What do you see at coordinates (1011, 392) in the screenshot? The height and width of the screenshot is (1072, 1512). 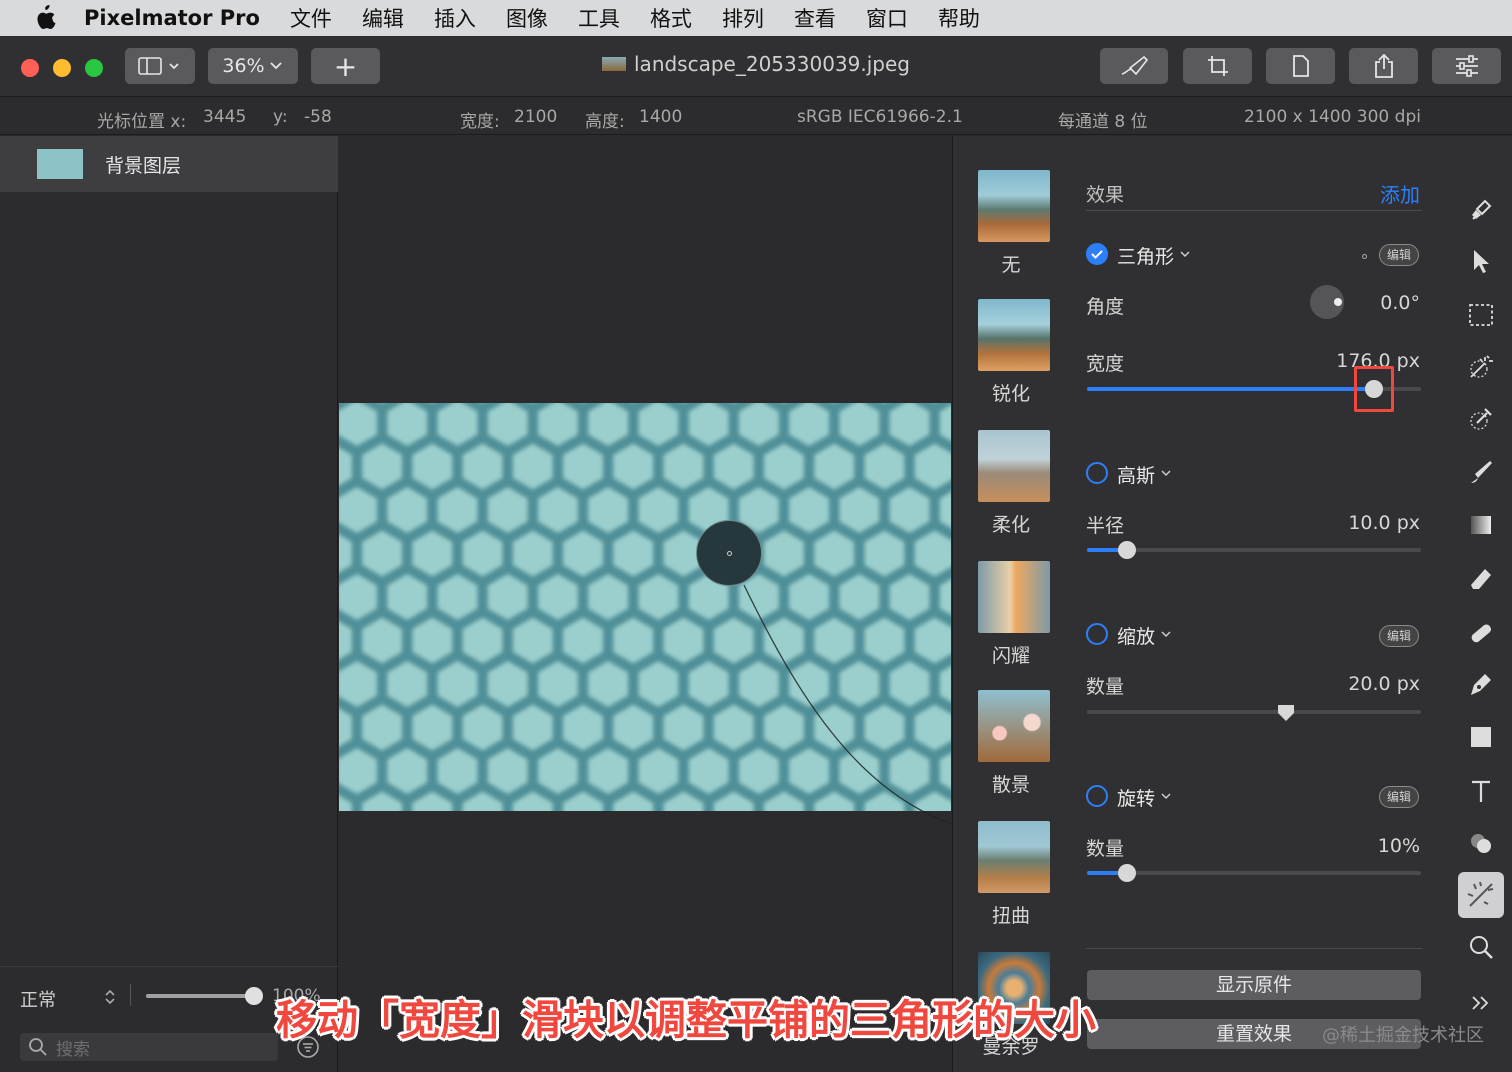 I see `effect-preset-sharpen-label: 锐化` at bounding box center [1011, 392].